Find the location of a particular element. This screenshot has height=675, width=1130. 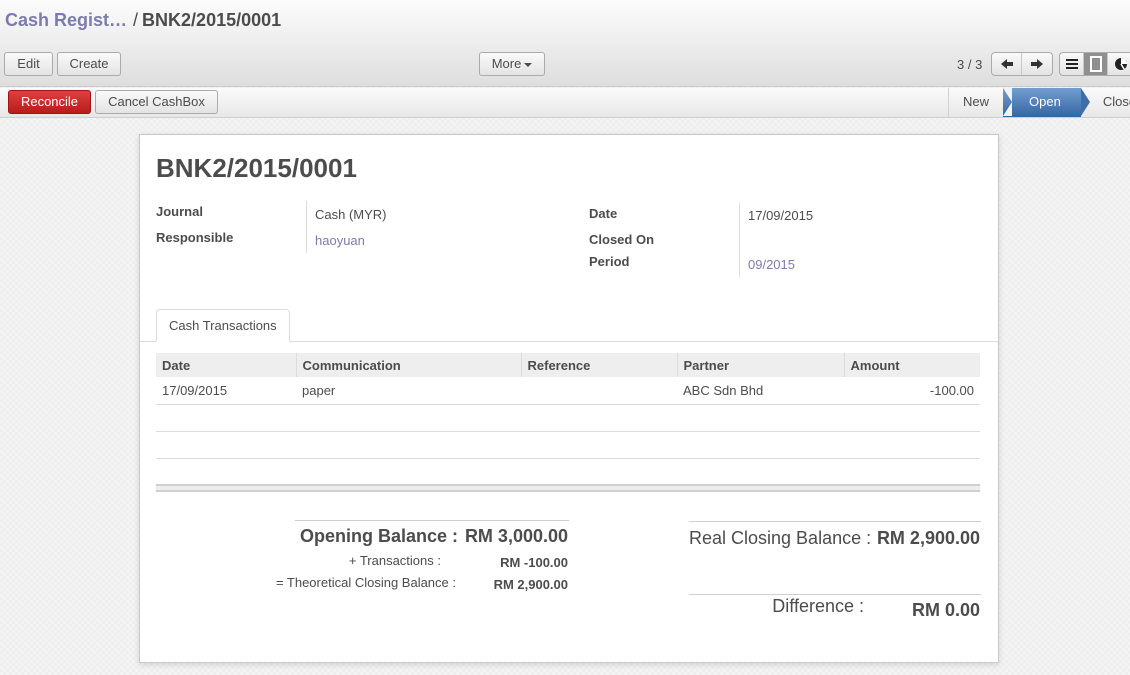

record-title: BNK2/2015/0001 is located at coordinates (256, 168).